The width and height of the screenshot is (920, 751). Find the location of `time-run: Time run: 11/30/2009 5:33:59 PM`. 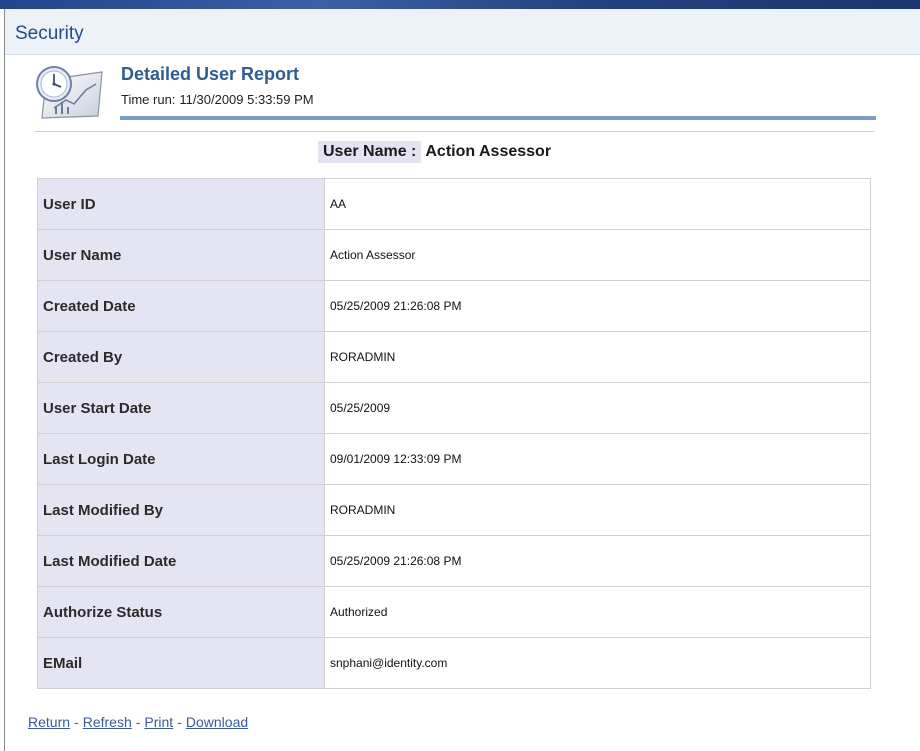

time-run: Time run: 11/30/2009 5:33:59 PM is located at coordinates (219, 99).